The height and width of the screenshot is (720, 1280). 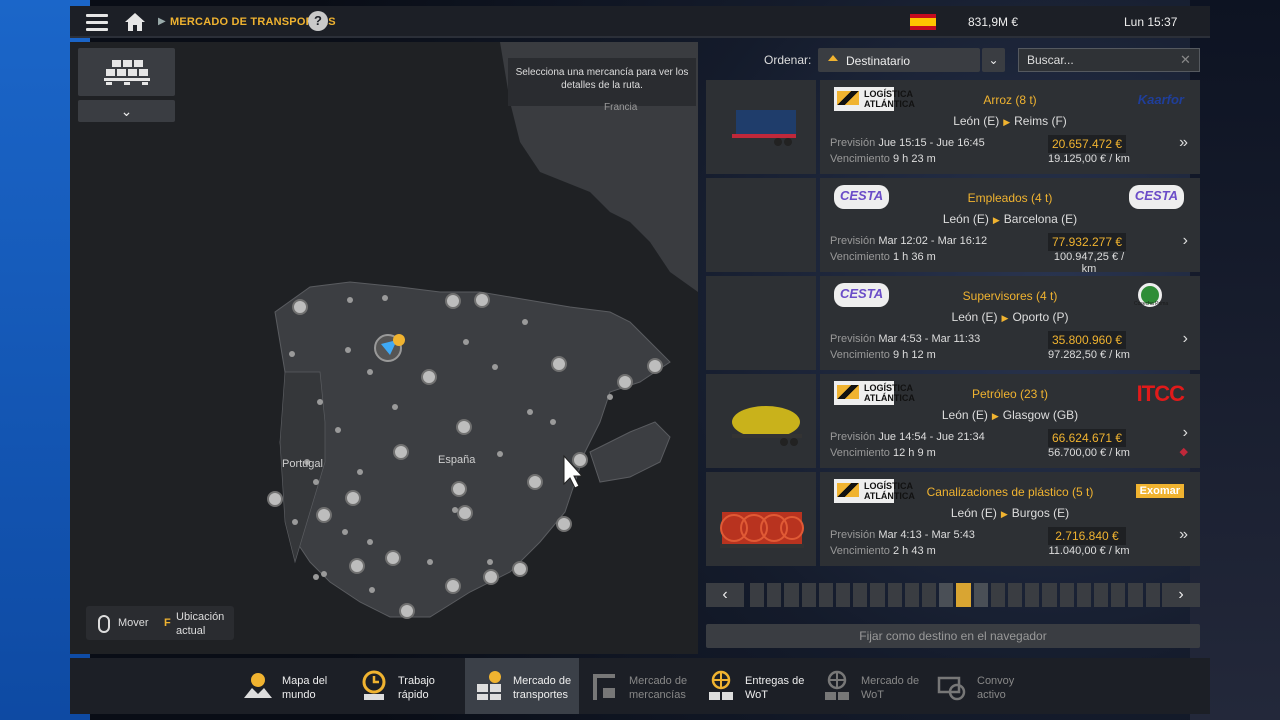 I want to click on route: León (E) ▶ Barcelona (E), so click(x=1010, y=219).